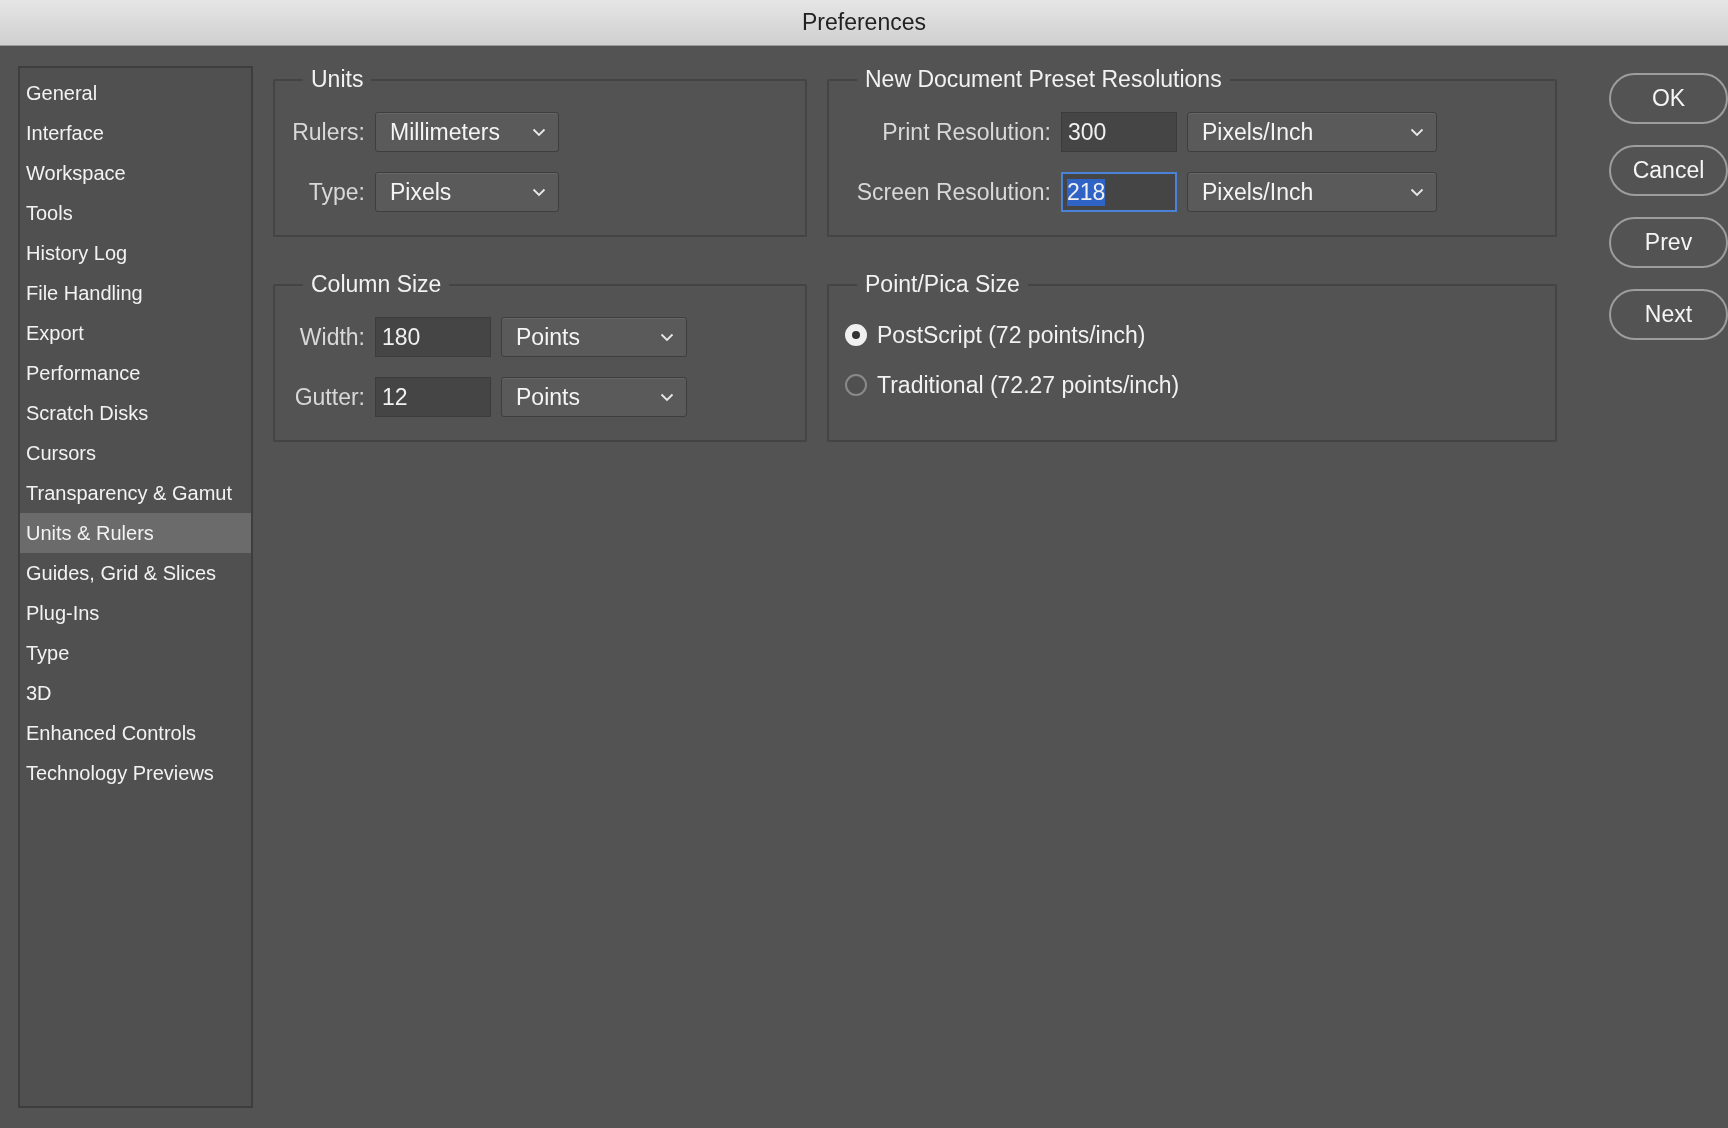 The image size is (1728, 1128). Describe the element at coordinates (953, 192) in the screenshot. I see `field-label: Screen Resolution:` at that location.